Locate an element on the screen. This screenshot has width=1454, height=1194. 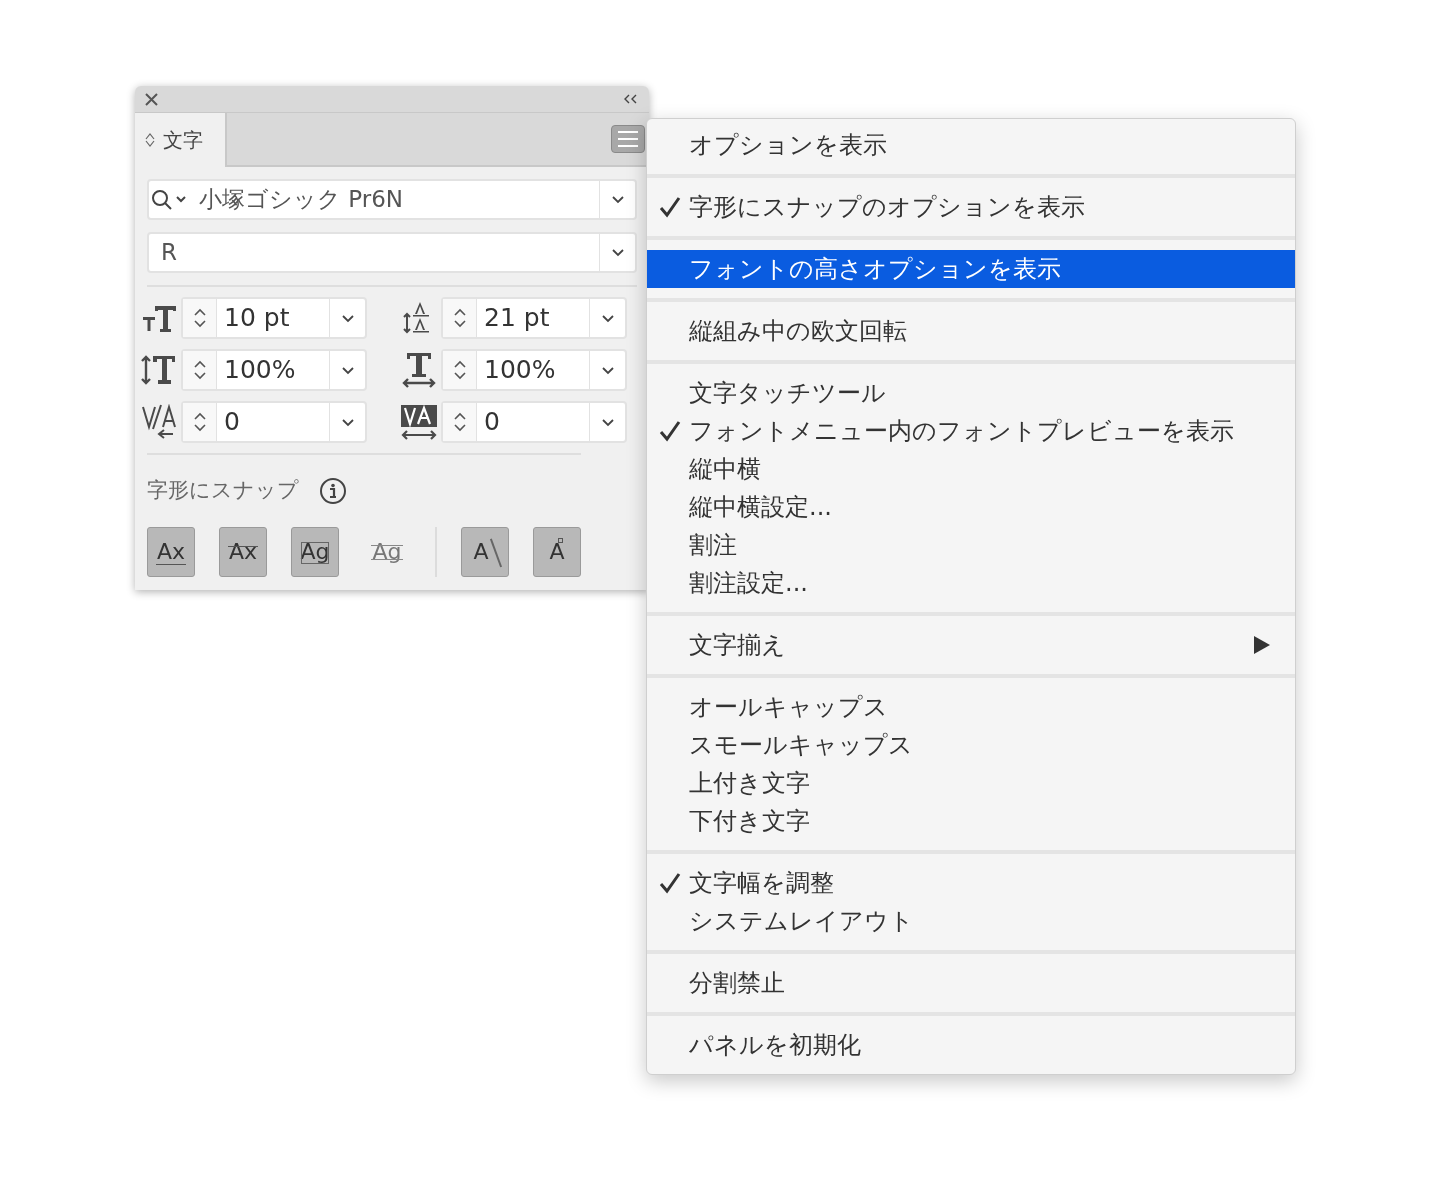
menu-item: 字形にスナップのオプションを表示 is located at coordinates (971, 207).